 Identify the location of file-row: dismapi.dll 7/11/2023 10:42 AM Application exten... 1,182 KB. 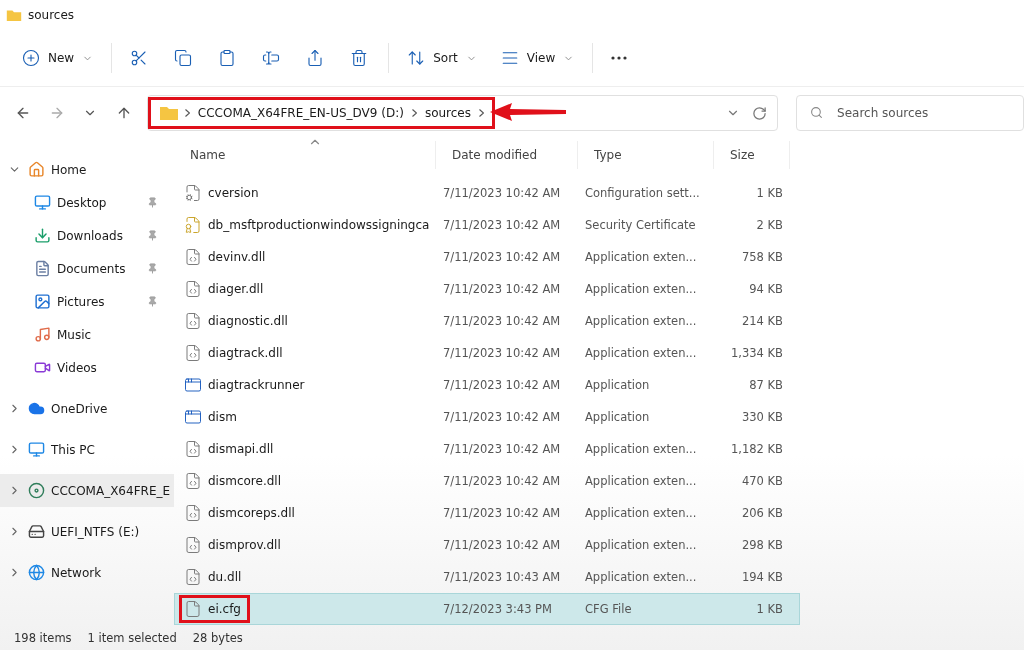
(487, 449).